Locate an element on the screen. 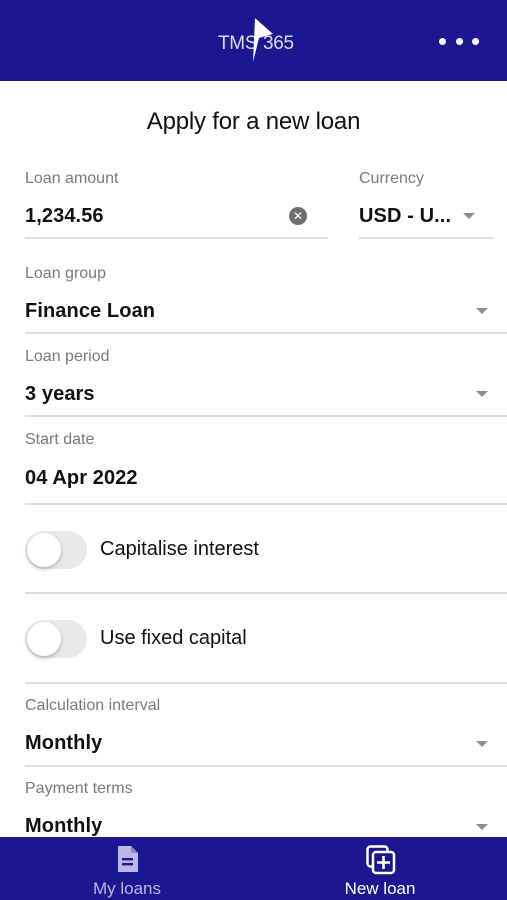 This screenshot has width=507, height=900. bottom-tab-bar: My loans New loan is located at coordinates (253, 868).